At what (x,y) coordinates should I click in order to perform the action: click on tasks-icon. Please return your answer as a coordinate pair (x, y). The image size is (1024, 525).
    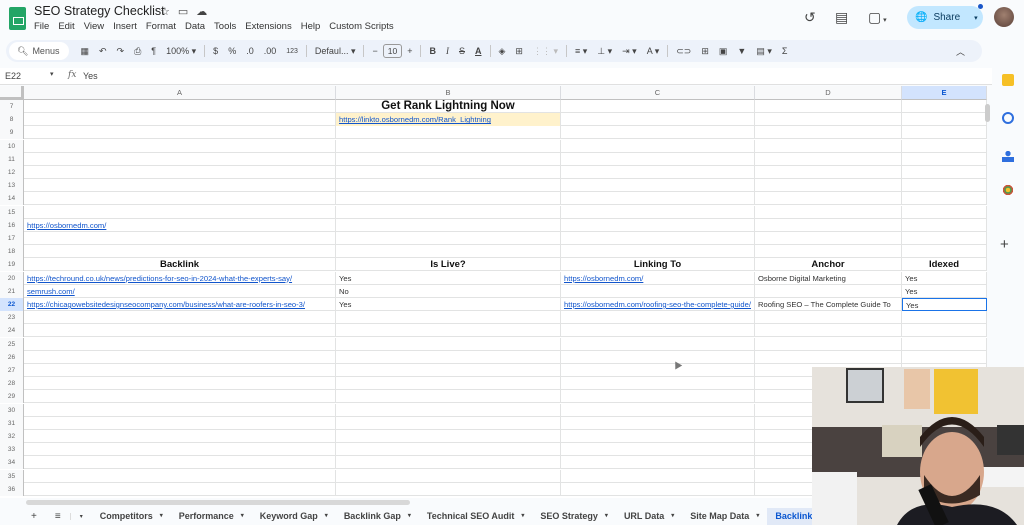
    Looking at the image, I should click on (1008, 118).